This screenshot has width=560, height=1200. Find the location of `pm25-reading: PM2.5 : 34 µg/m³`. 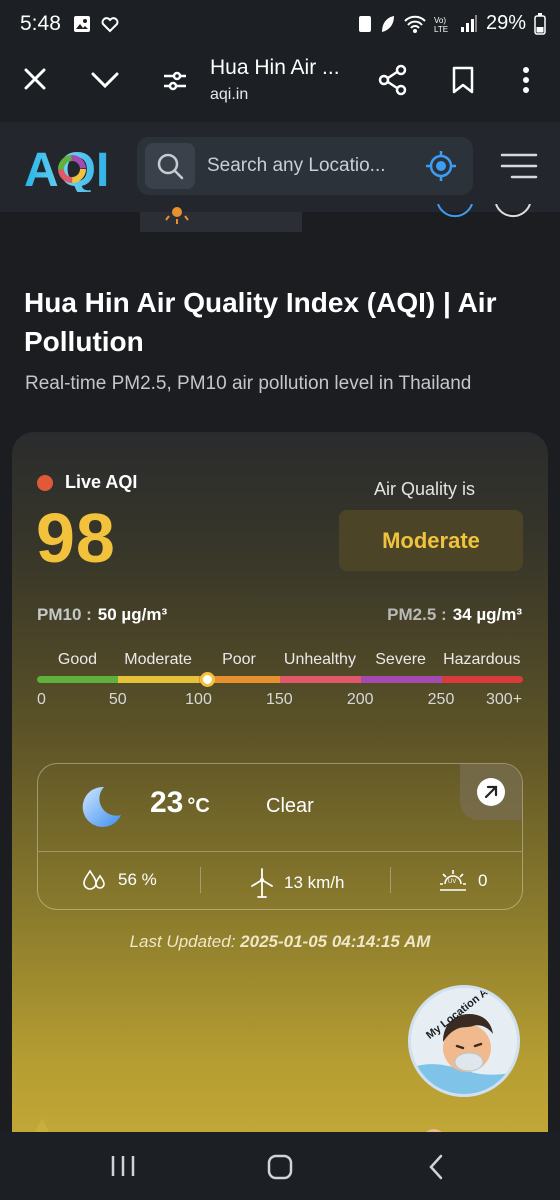

pm25-reading: PM2.5 : 34 µg/m³ is located at coordinates (454, 615).